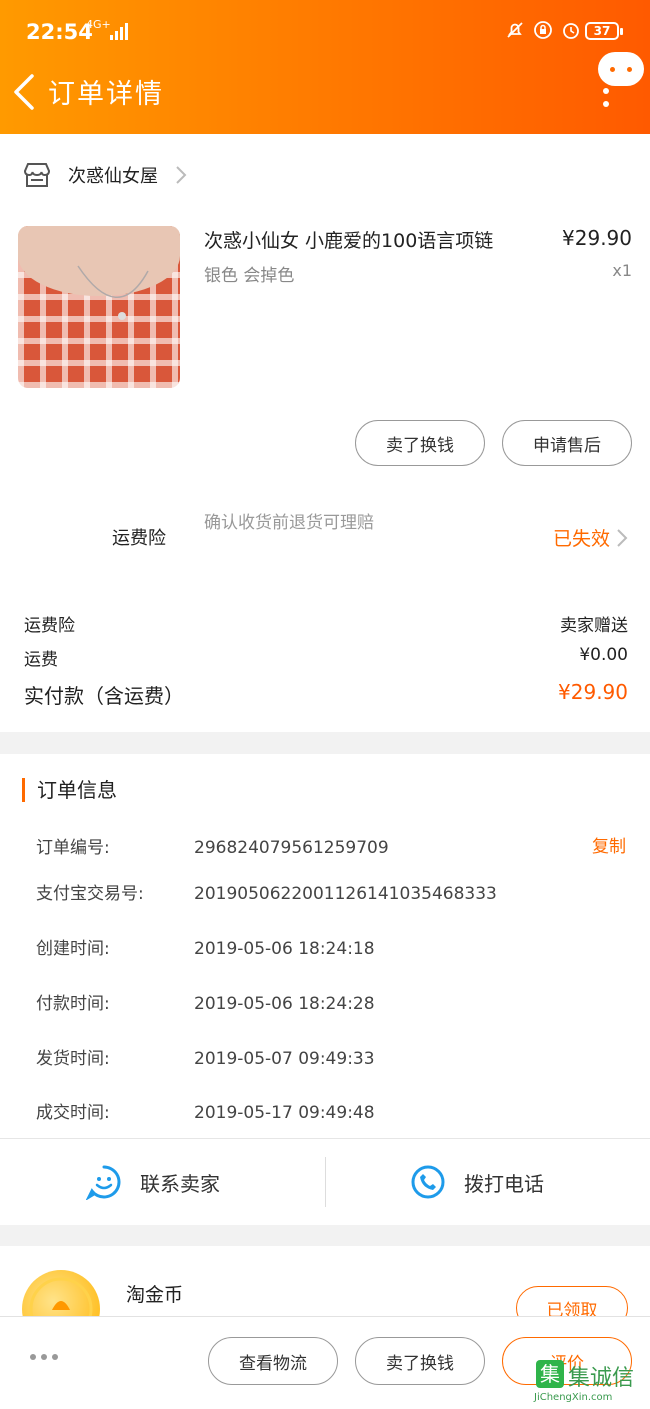 The height and width of the screenshot is (1409, 650). I want to click on insurance-status-text: 已失效, so click(581, 539).